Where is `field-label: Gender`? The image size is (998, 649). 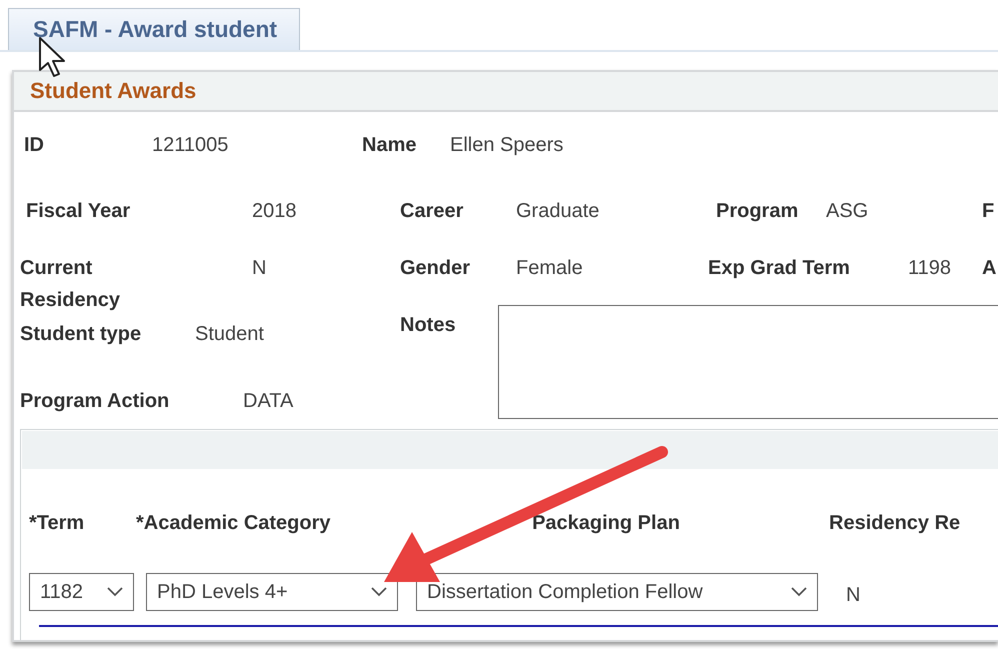
field-label: Gender is located at coordinates (436, 268).